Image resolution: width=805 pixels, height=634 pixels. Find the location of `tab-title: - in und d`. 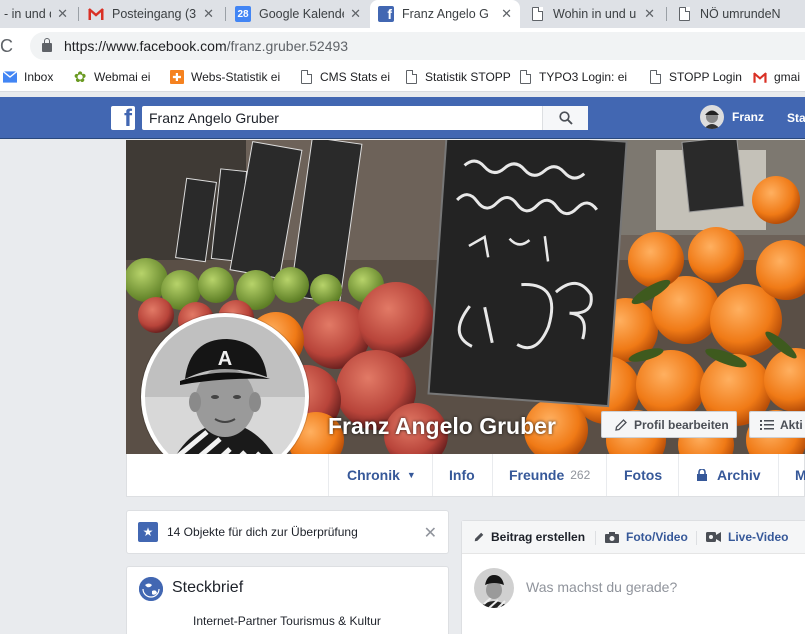

tab-title: - in und d is located at coordinates (28, 14).